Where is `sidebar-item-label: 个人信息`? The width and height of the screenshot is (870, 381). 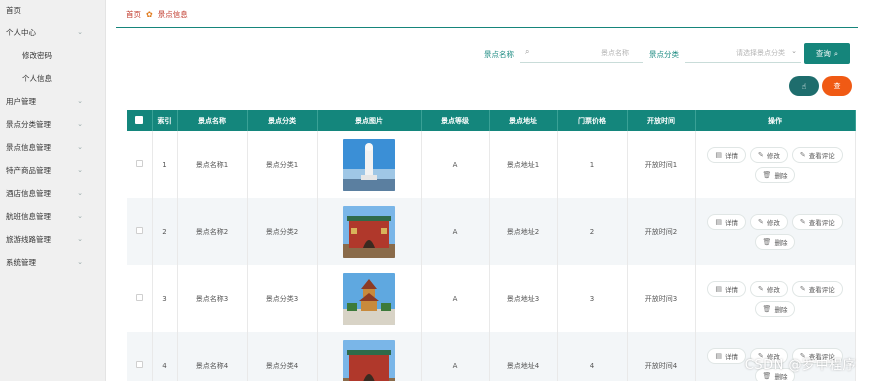 sidebar-item-label: 个人信息 is located at coordinates (37, 78).